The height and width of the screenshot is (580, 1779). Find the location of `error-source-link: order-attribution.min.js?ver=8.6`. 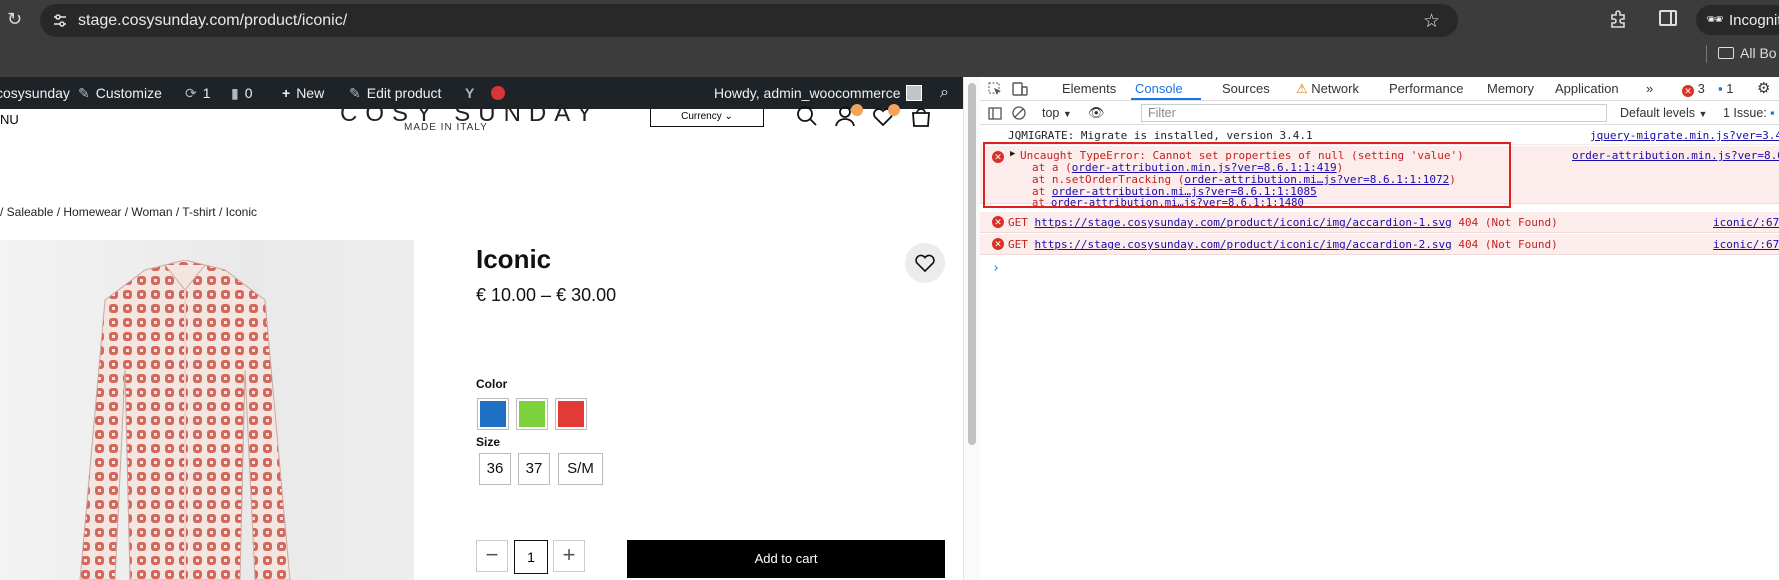

error-source-link: order-attribution.min.js?ver=8.6 is located at coordinates (1675, 155).